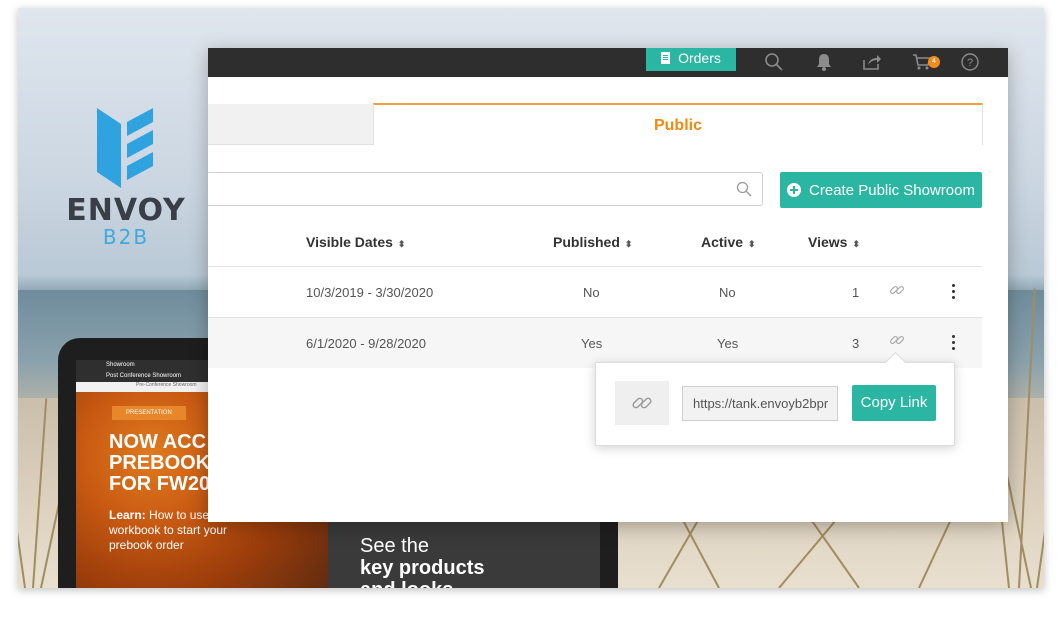 The width and height of the screenshot is (1062, 618). I want to click on document-icon, so click(666, 58).